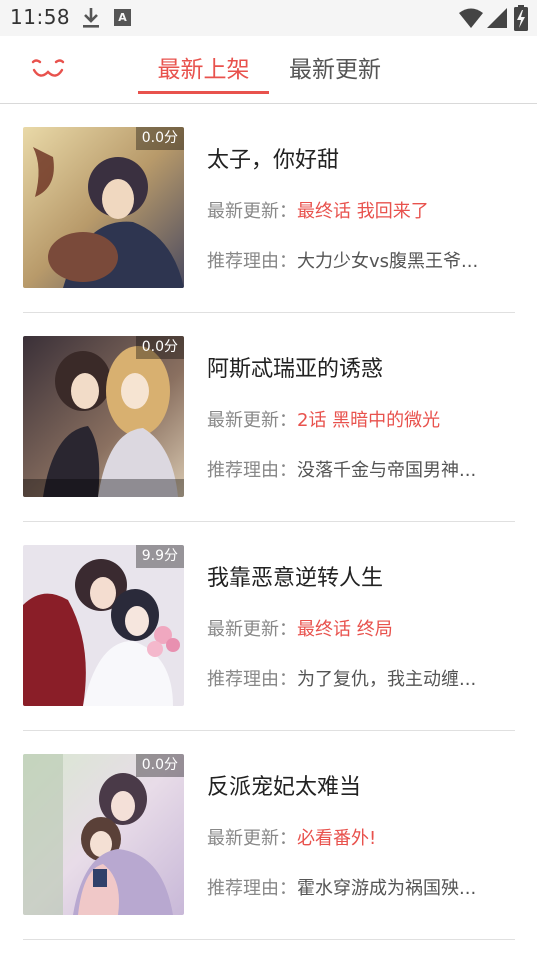  Describe the element at coordinates (122, 17) in the screenshot. I see `a-notification-icon: A` at that location.